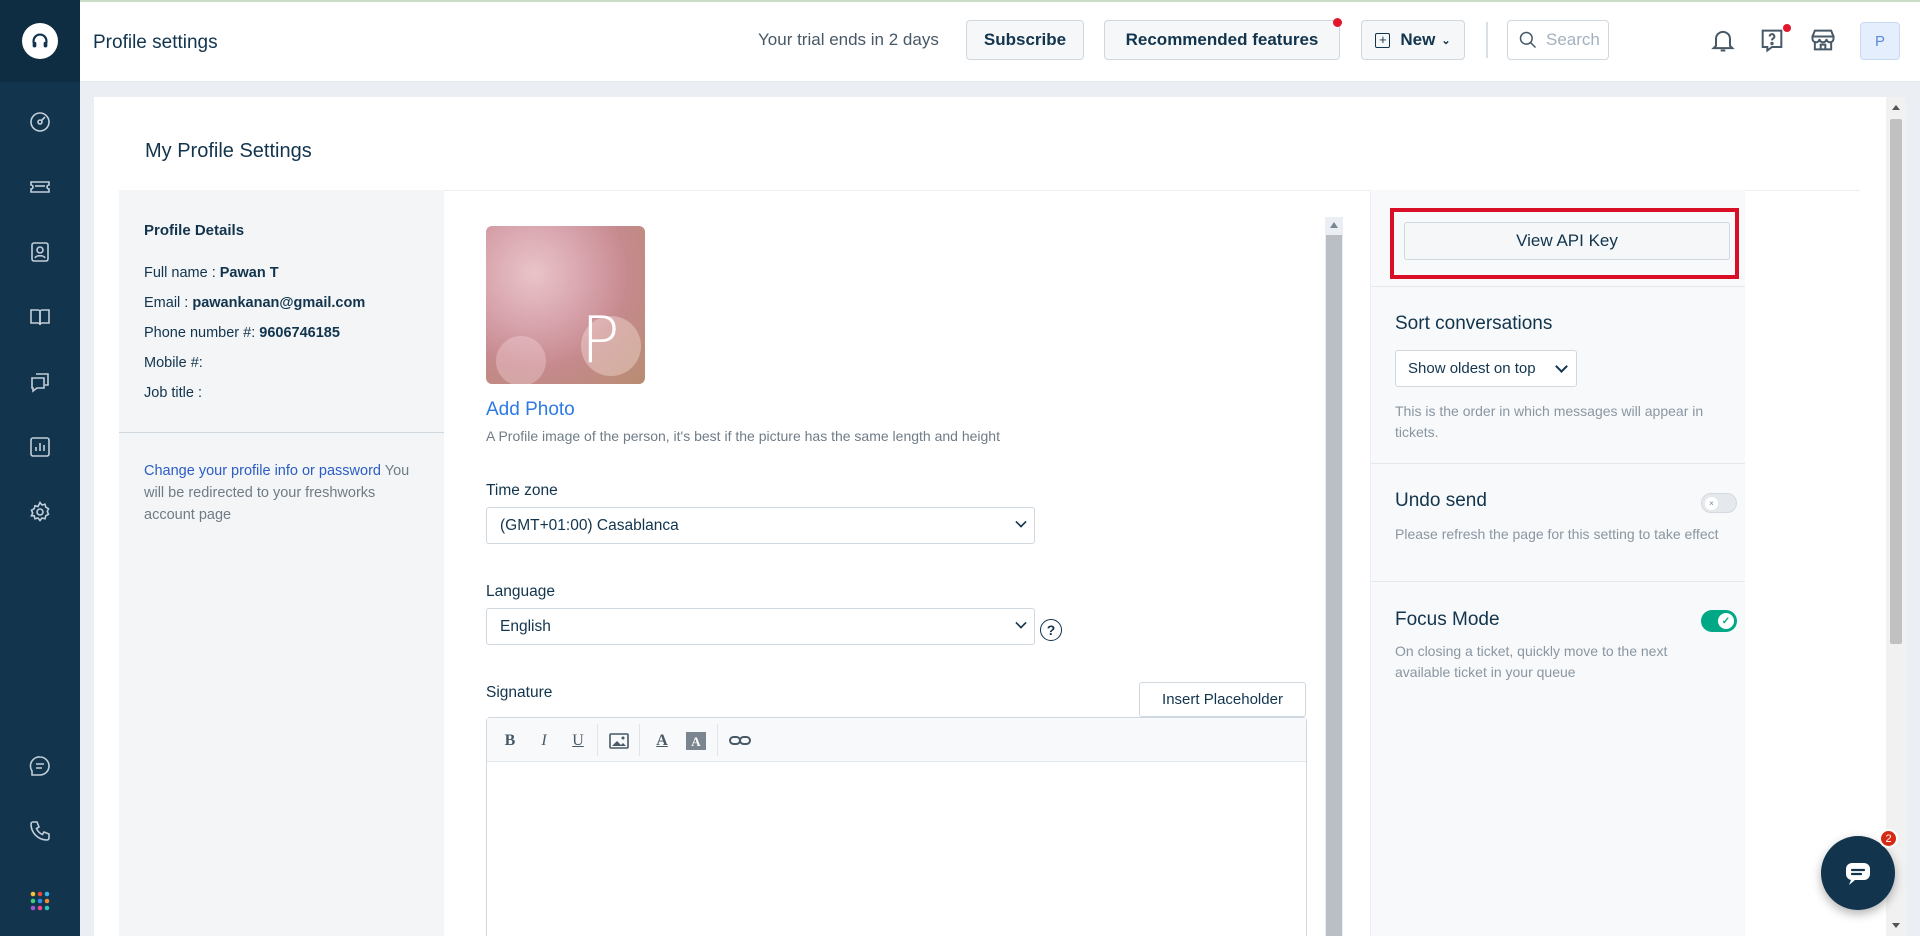 The width and height of the screenshot is (1920, 936). Describe the element at coordinates (565, 305) in the screenshot. I see `profile-photo: P` at that location.